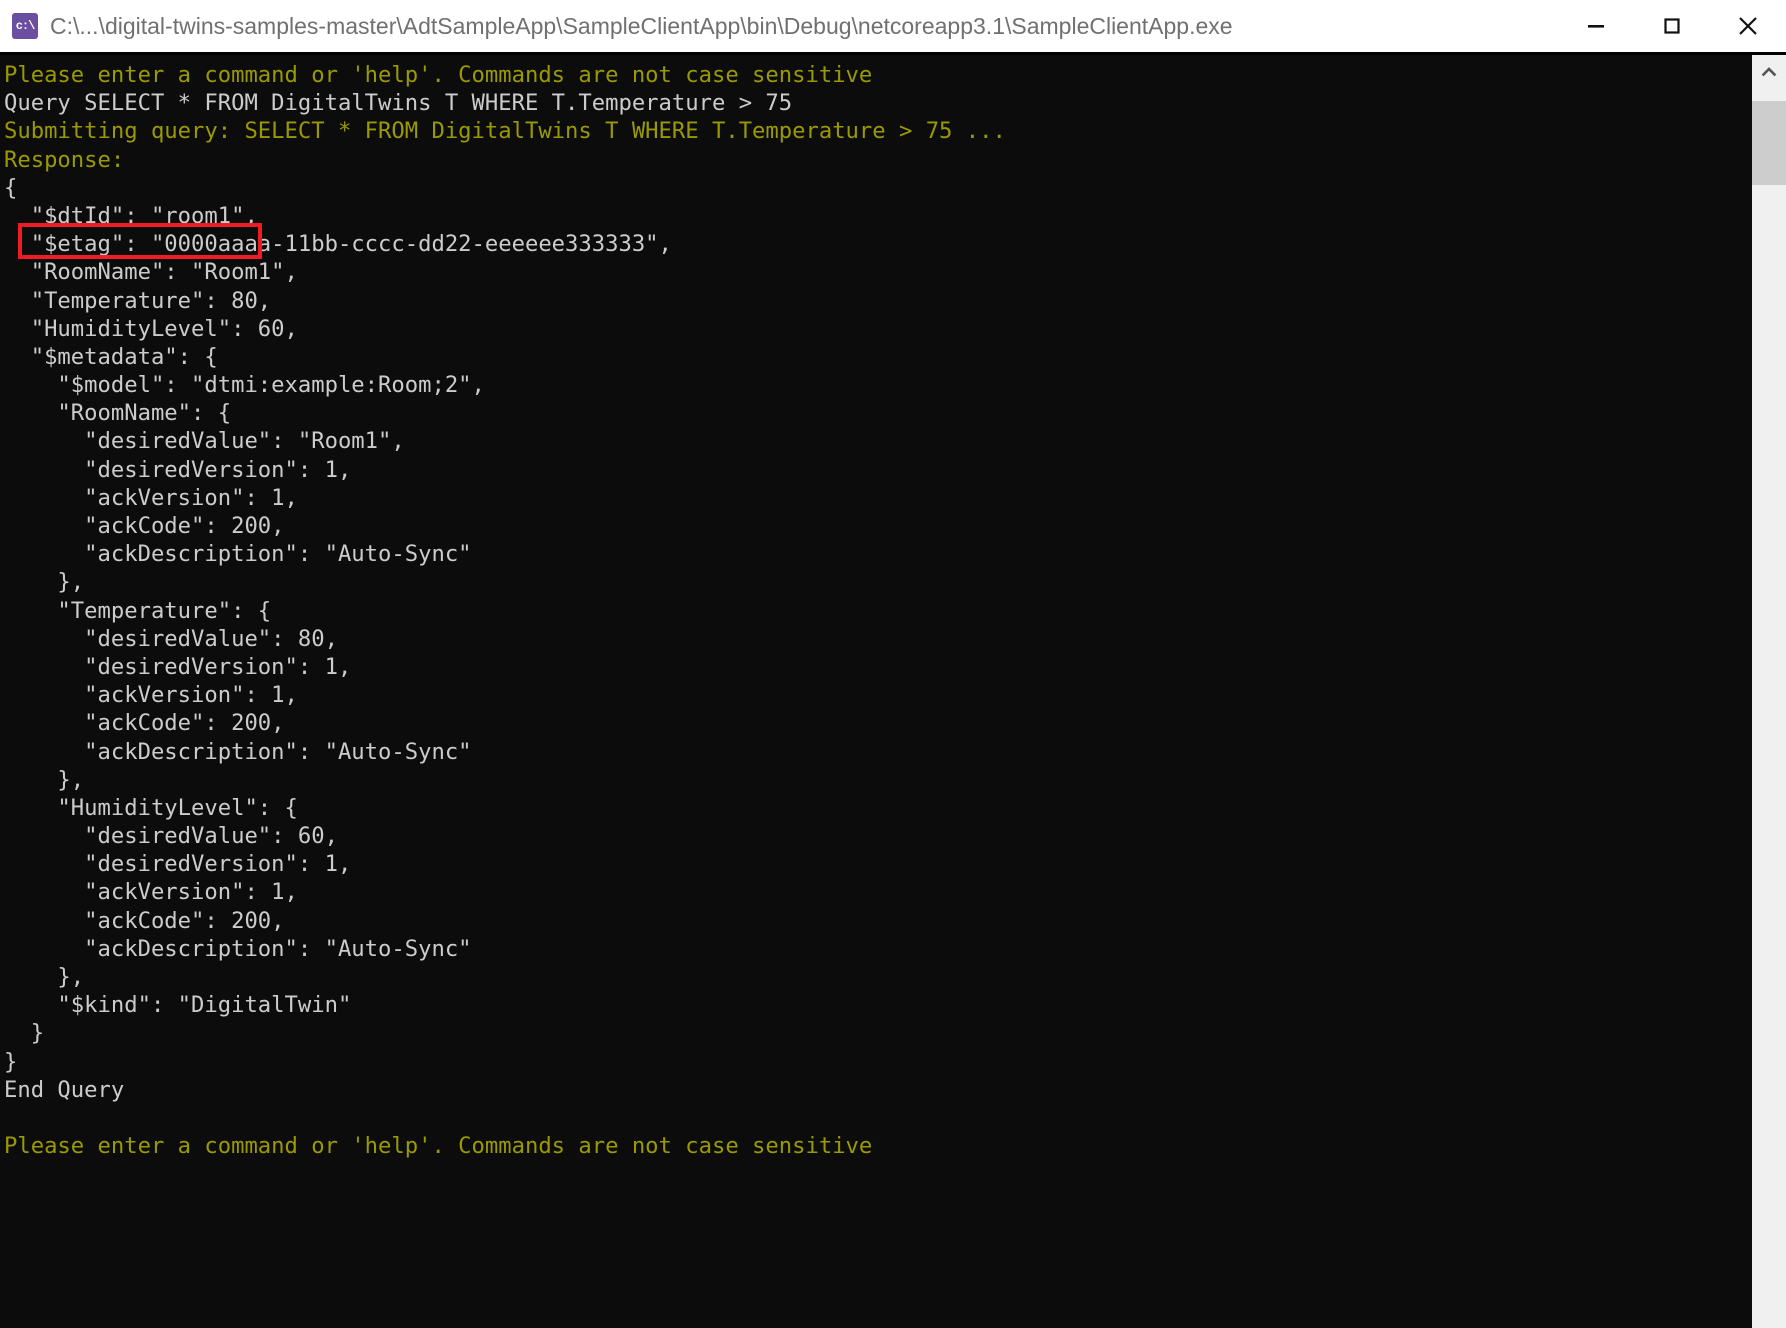 The width and height of the screenshot is (1786, 1328). What do you see at coordinates (171, 638) in the screenshot?
I see `console-line: "desiredValue": 80,` at bounding box center [171, 638].